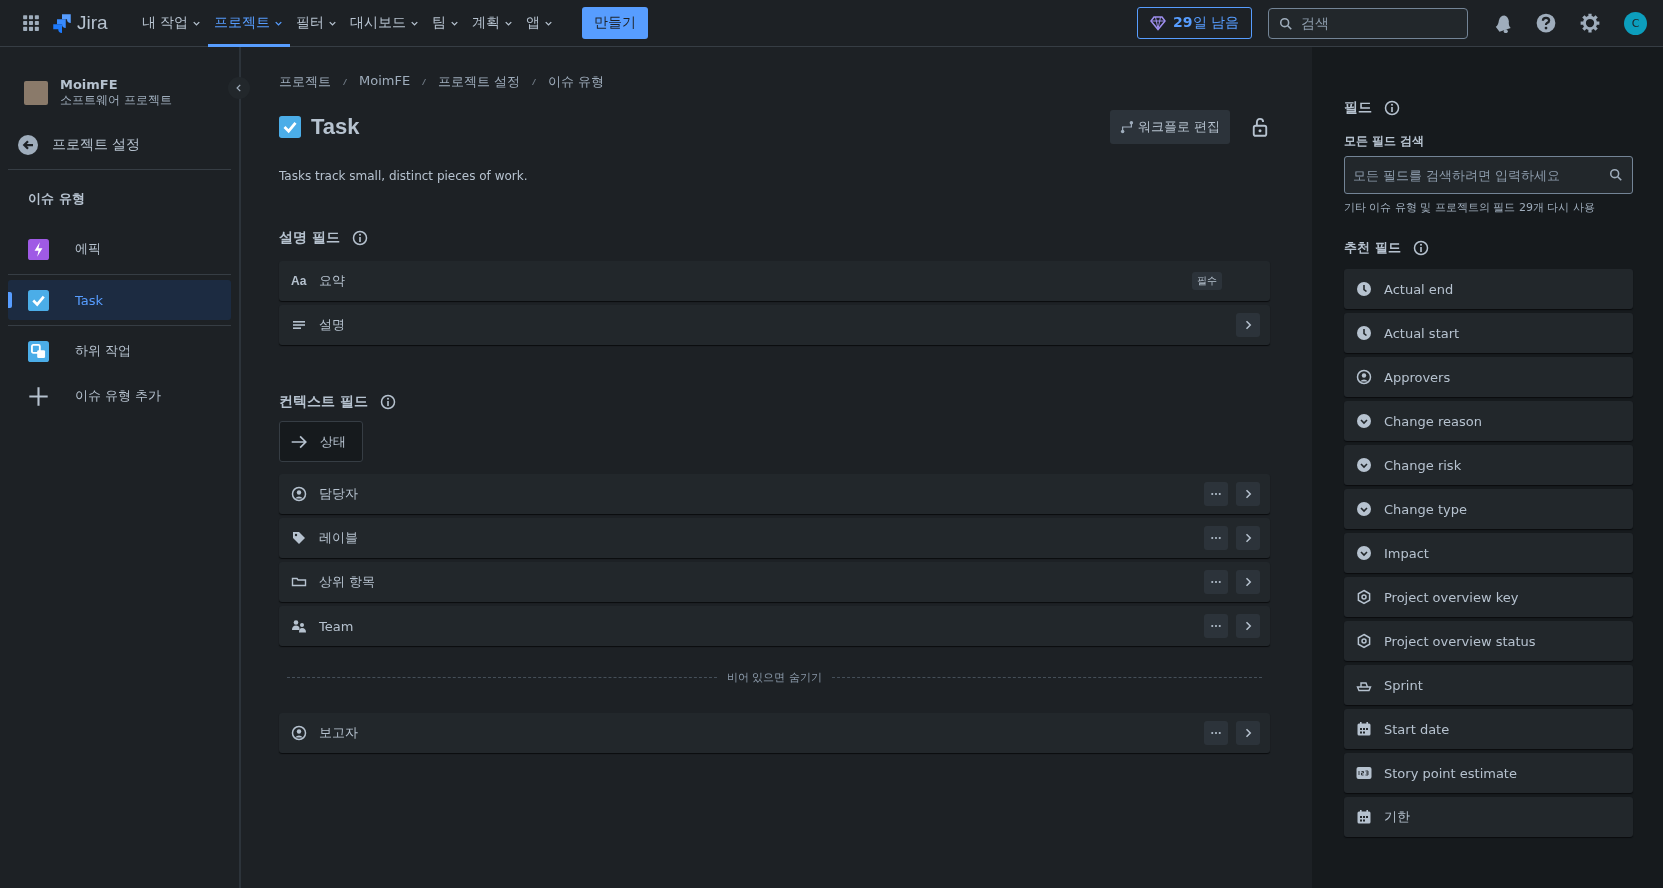 The image size is (1663, 888). Describe the element at coordinates (1364, 377) in the screenshot. I see `person-icon` at that location.